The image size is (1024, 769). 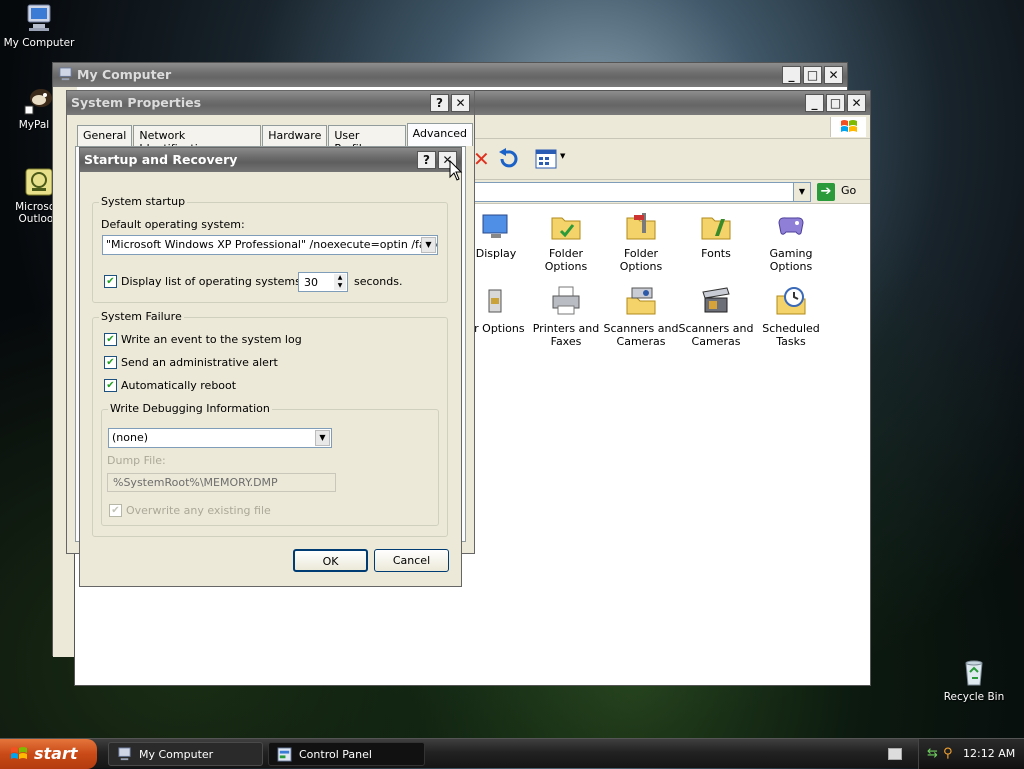 I want to click on display-icon, so click(x=495, y=226).